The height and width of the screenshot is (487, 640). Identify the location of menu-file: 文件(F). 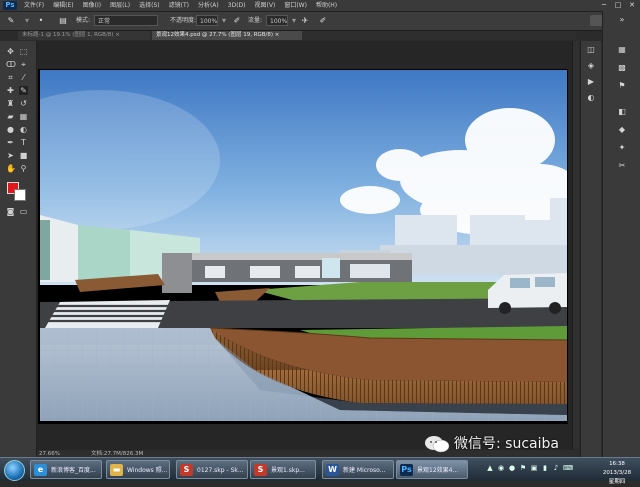
(34, 5).